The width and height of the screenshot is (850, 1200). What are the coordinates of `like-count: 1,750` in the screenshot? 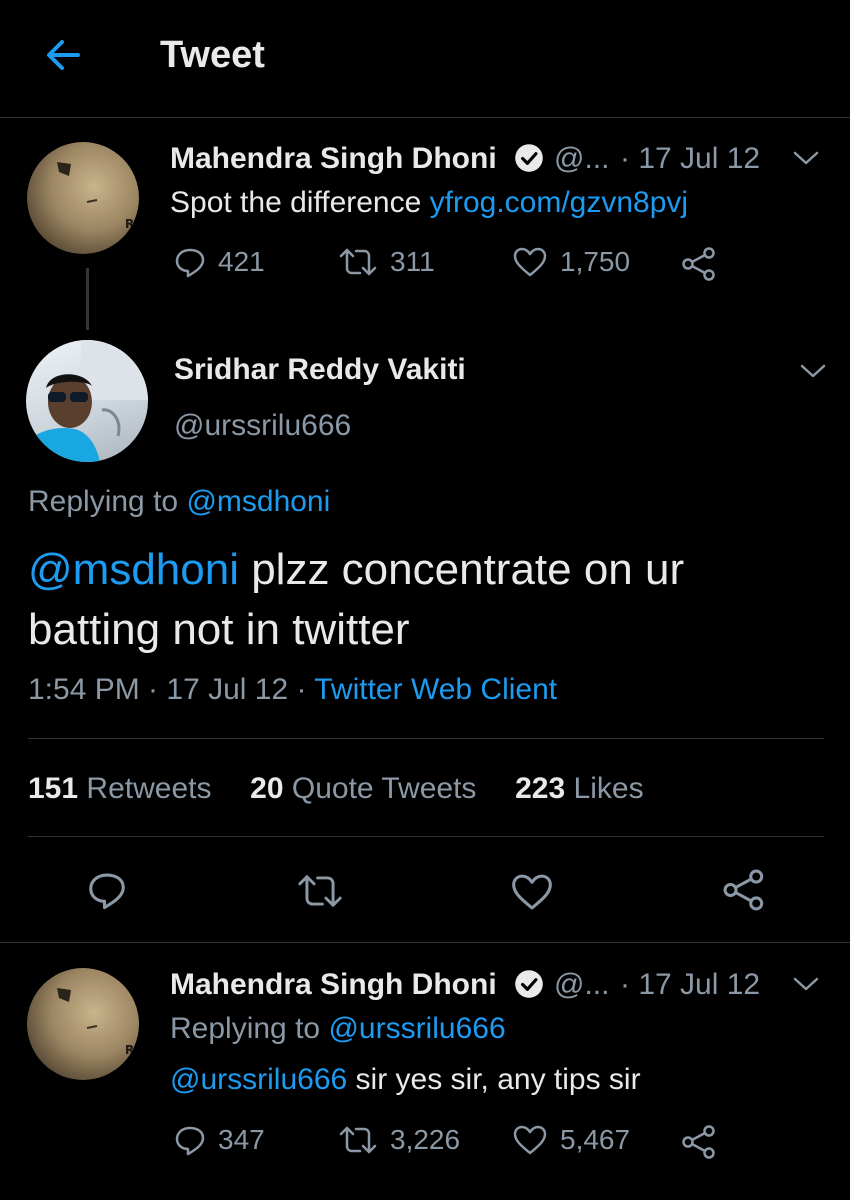 It's located at (595, 261).